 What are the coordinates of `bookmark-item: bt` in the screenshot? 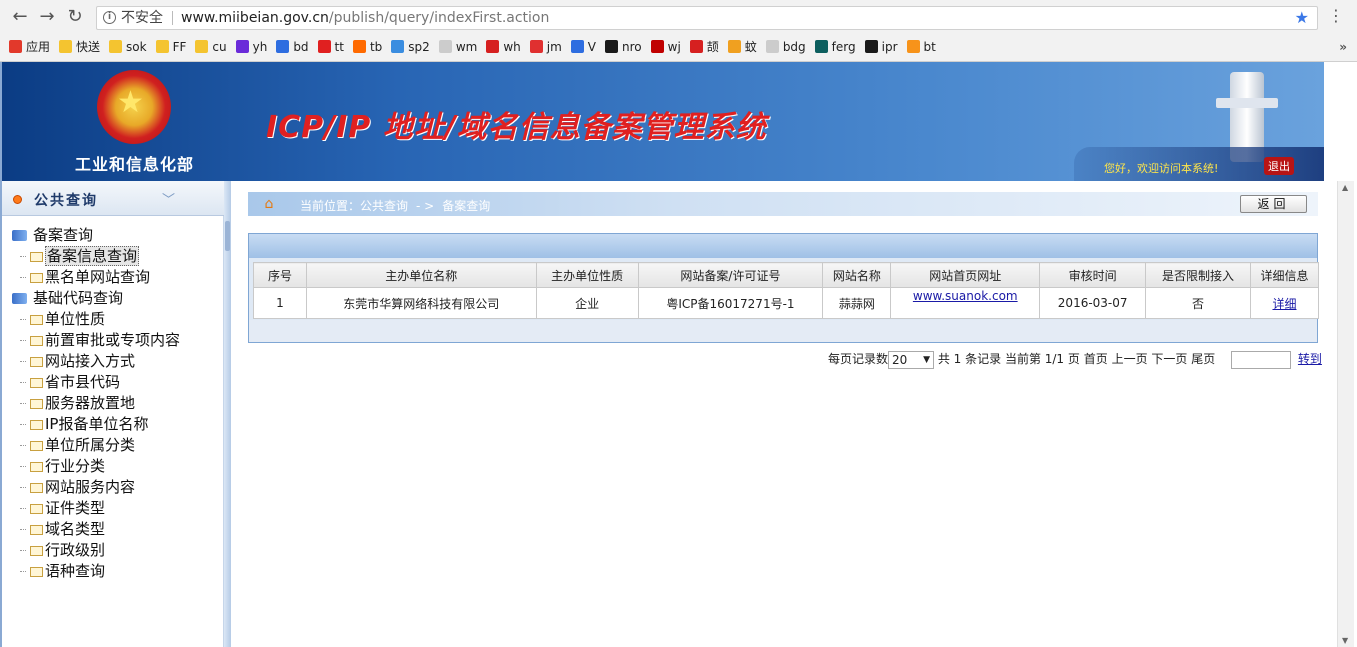 It's located at (921, 47).